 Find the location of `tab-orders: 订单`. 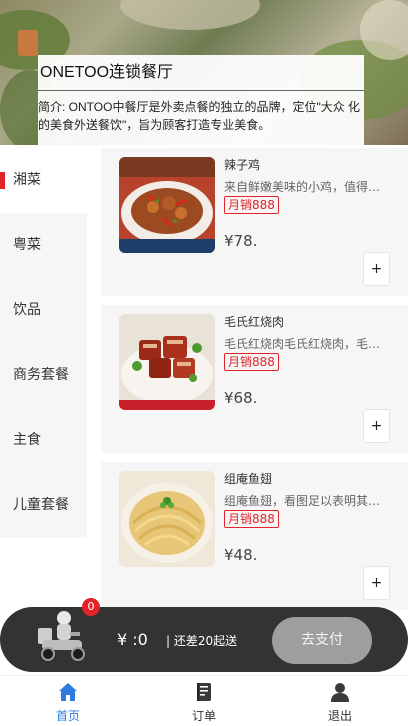

tab-orders: 订单 is located at coordinates (204, 701).